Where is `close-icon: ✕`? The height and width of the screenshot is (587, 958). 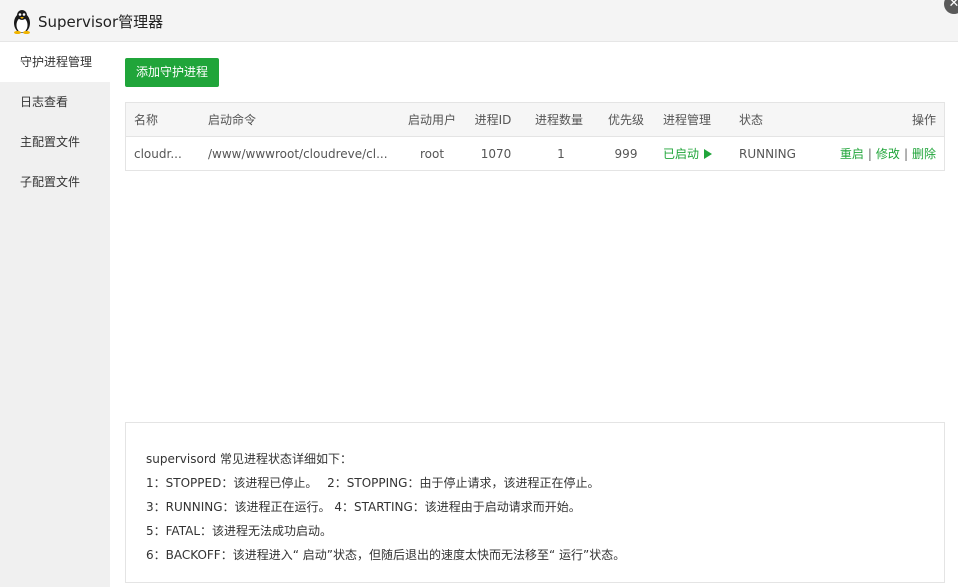
close-icon: ✕ is located at coordinates (953, 5).